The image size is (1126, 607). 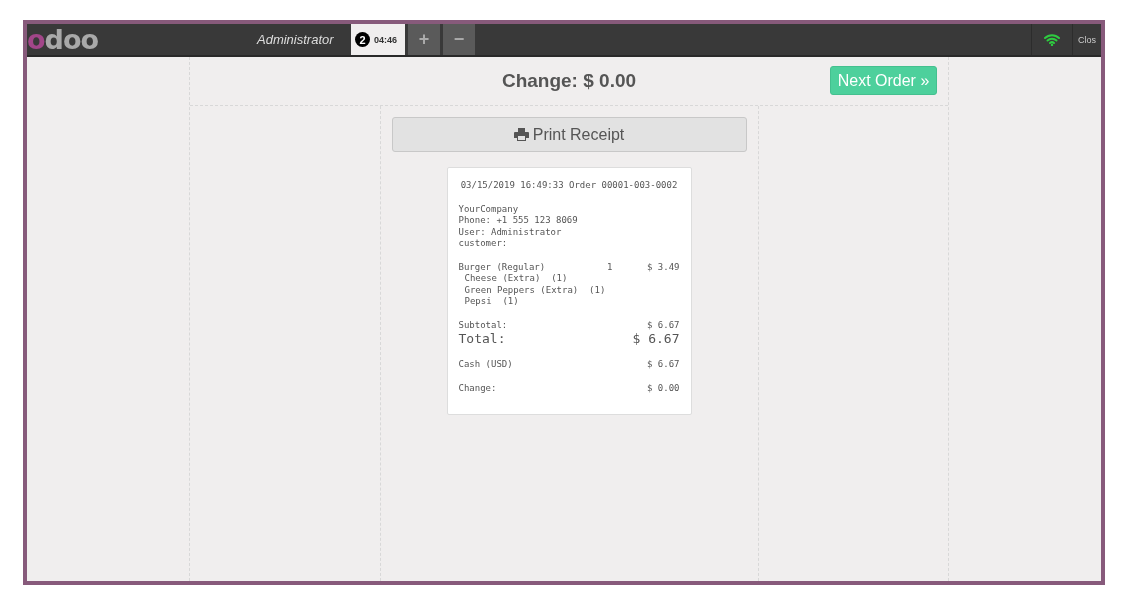 I want to click on product-price: $ 3.49, so click(x=663, y=267).